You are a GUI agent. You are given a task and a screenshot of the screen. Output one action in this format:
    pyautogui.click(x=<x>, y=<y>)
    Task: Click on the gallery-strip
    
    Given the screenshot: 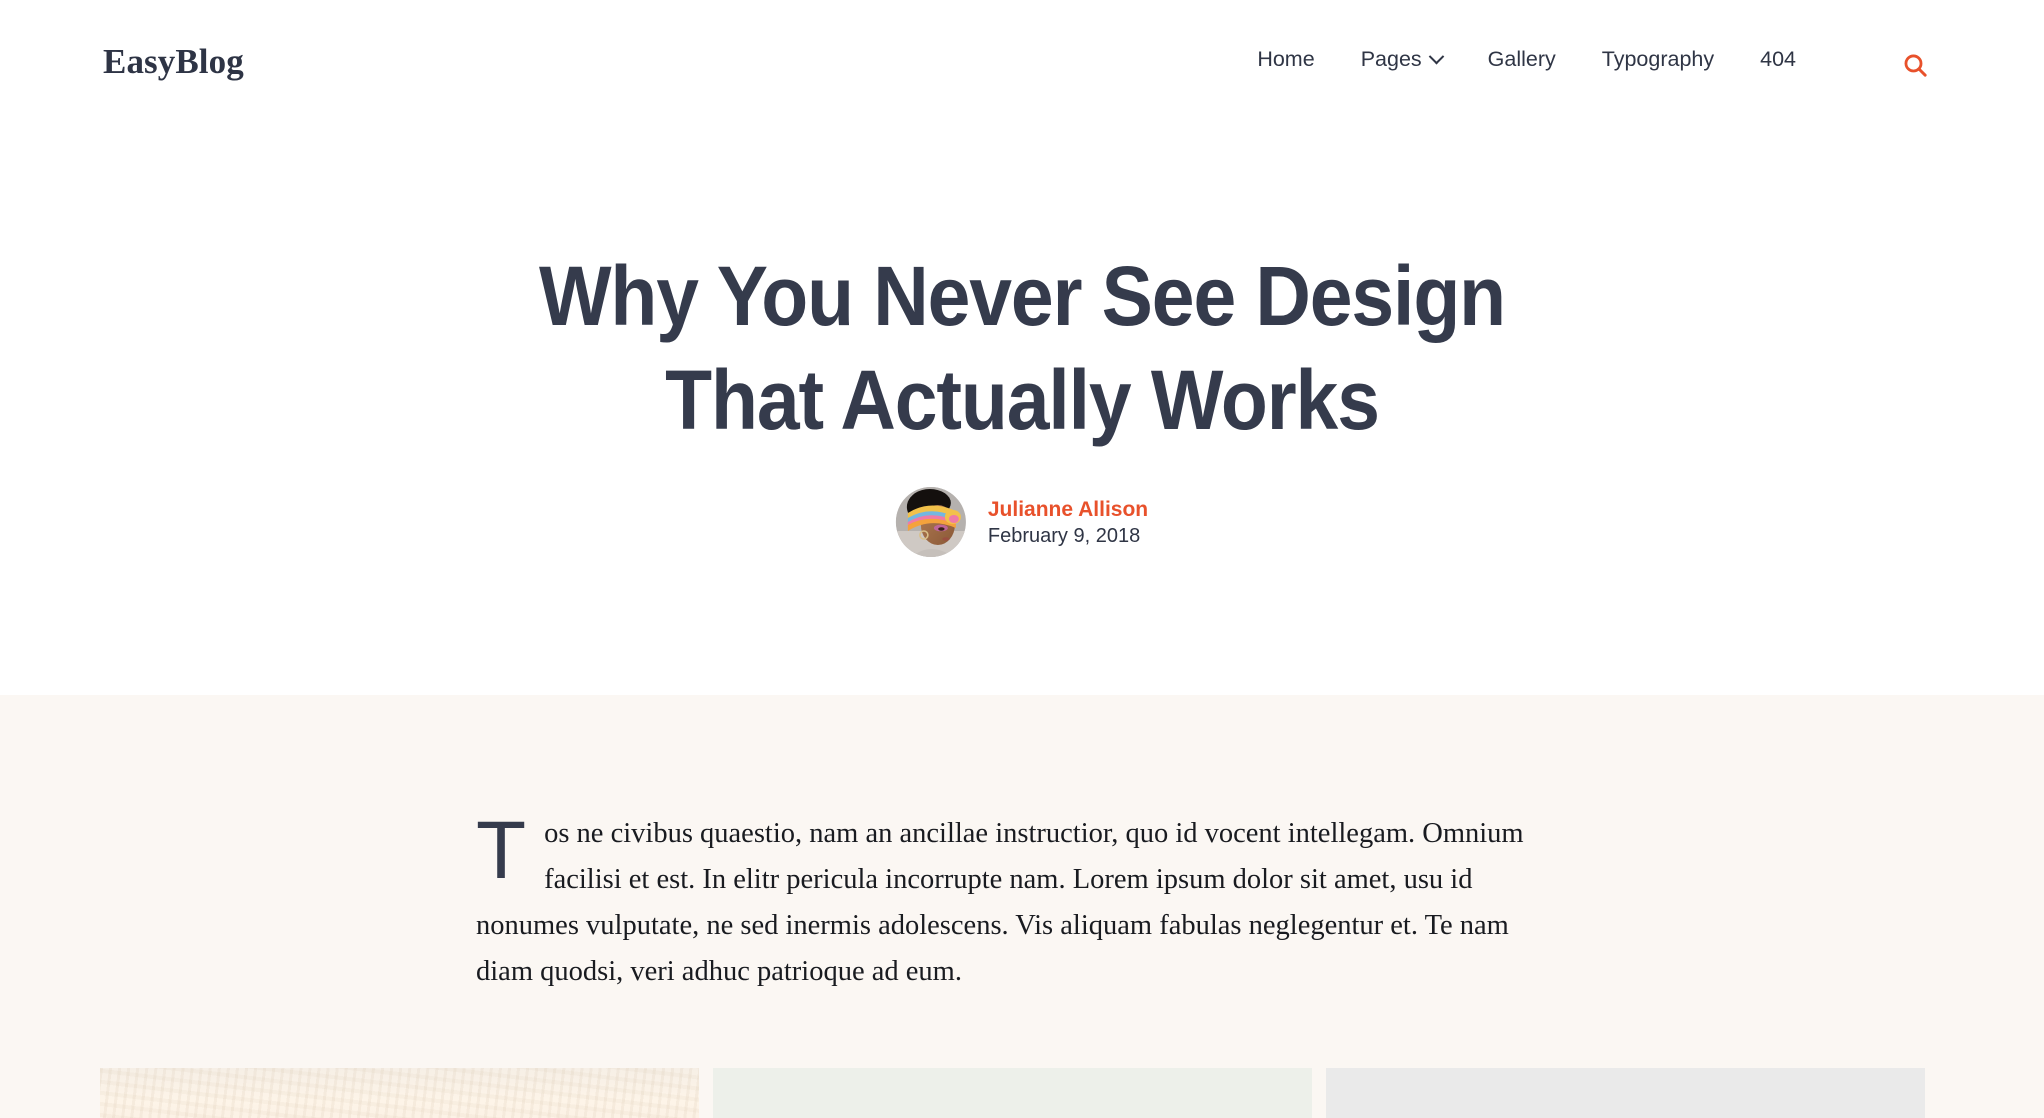 What is the action you would take?
    pyautogui.click(x=1012, y=1093)
    